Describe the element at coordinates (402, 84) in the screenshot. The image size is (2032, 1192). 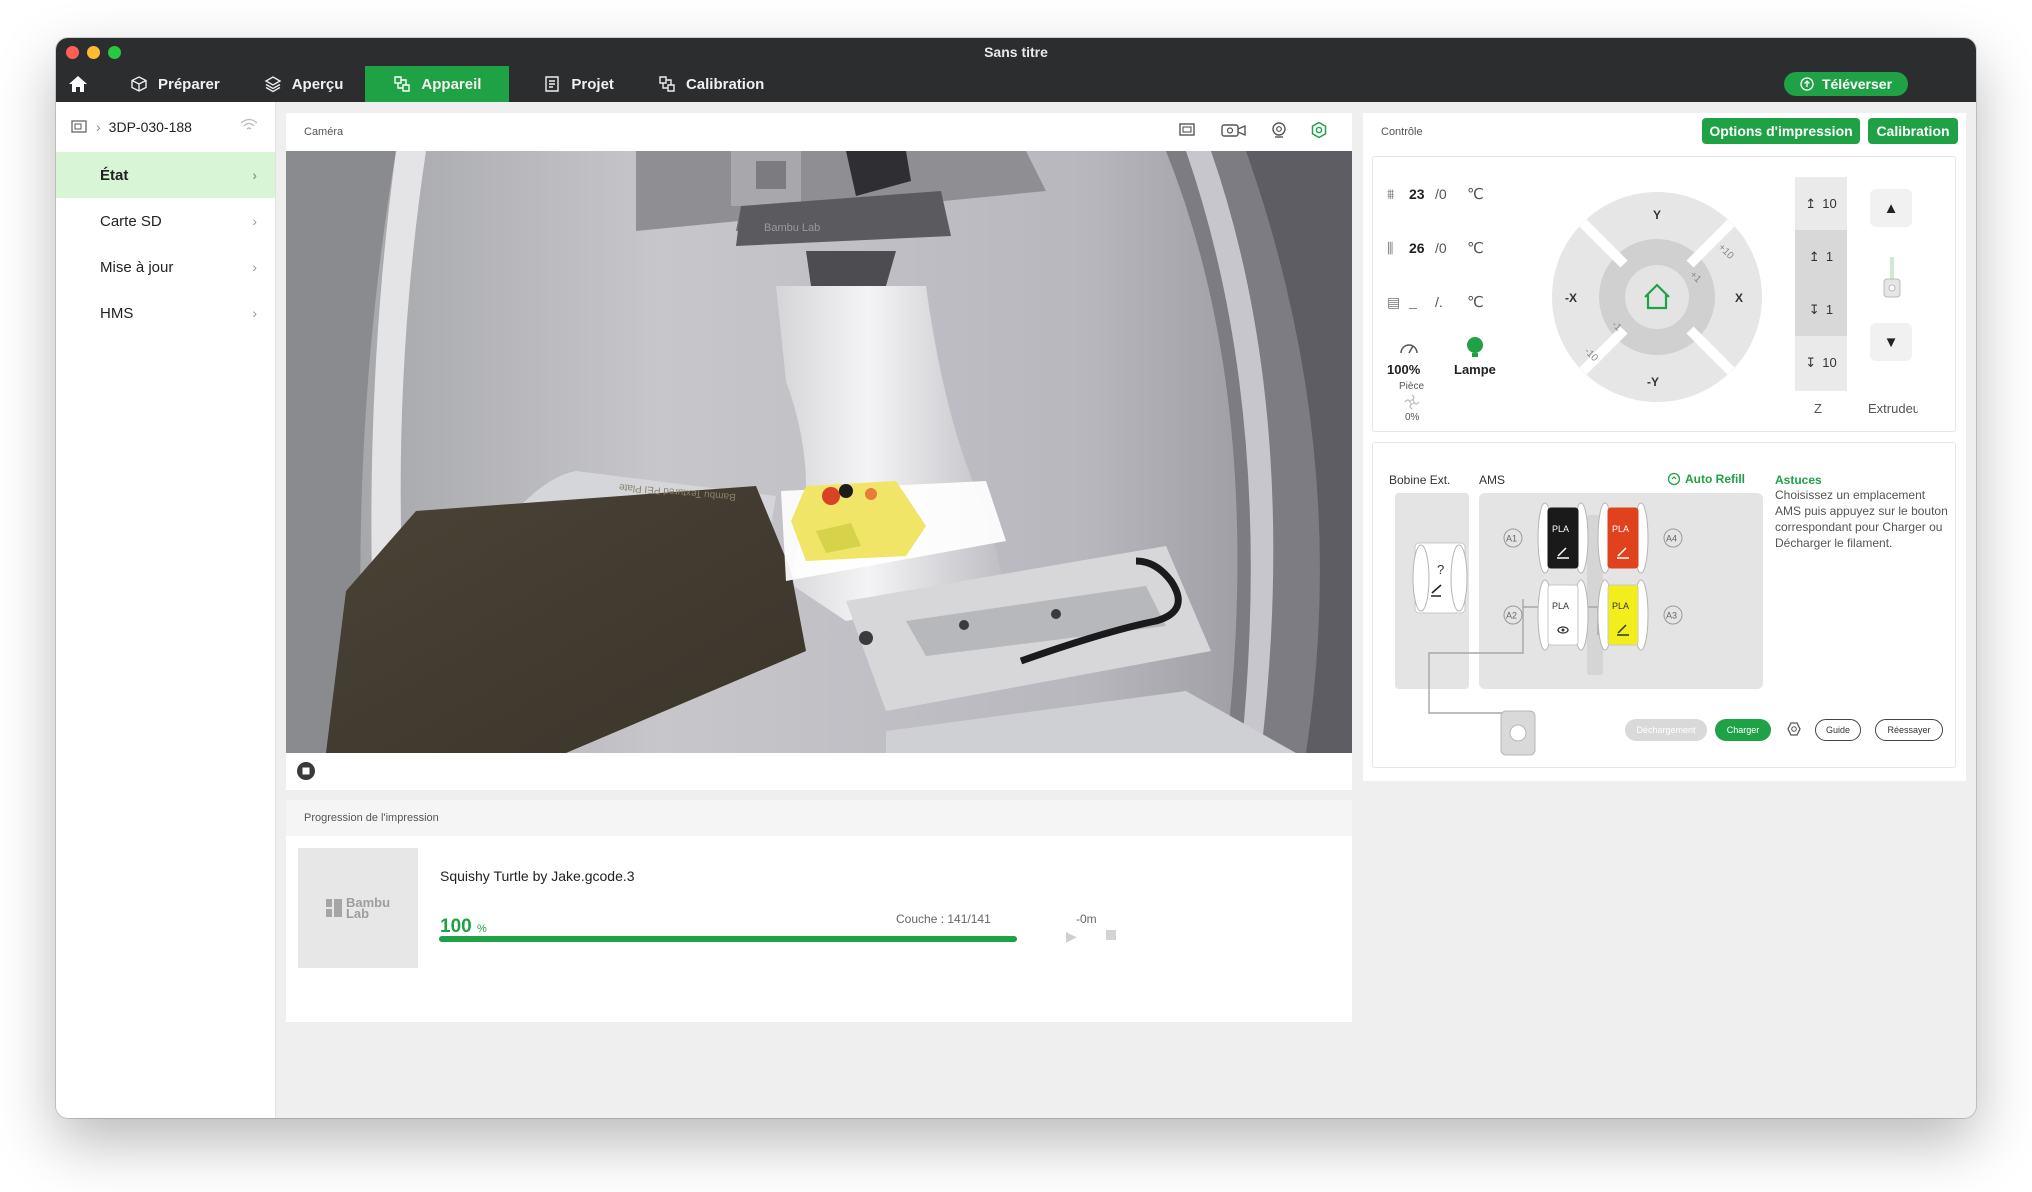
I see `device-icon` at that location.